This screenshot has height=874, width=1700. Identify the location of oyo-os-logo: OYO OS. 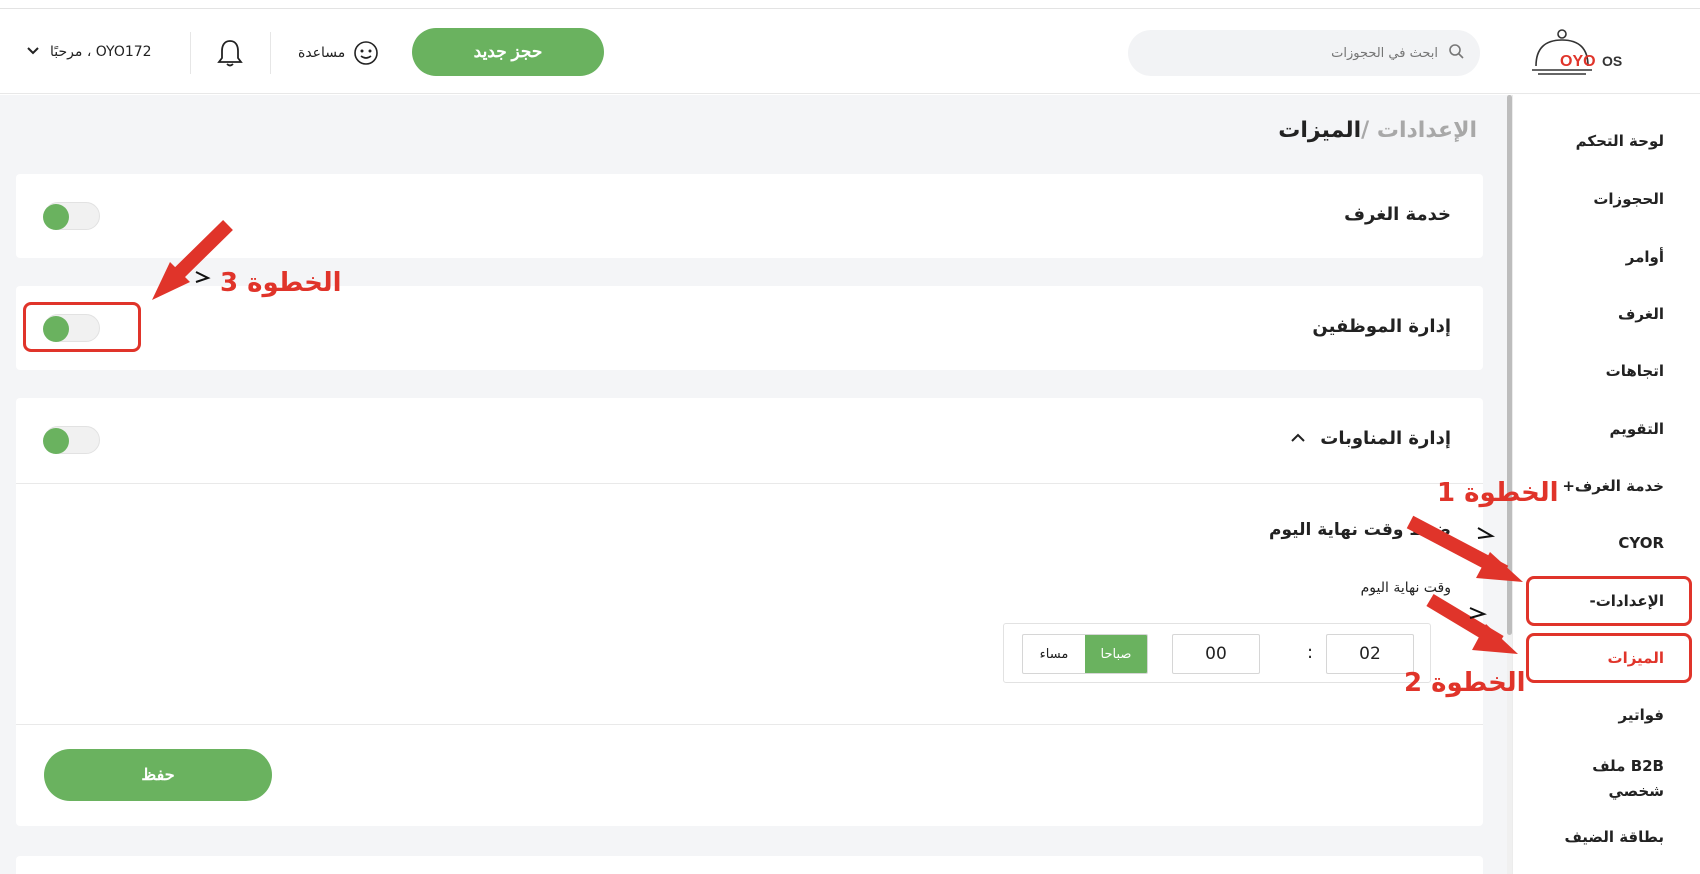
(1585, 54).